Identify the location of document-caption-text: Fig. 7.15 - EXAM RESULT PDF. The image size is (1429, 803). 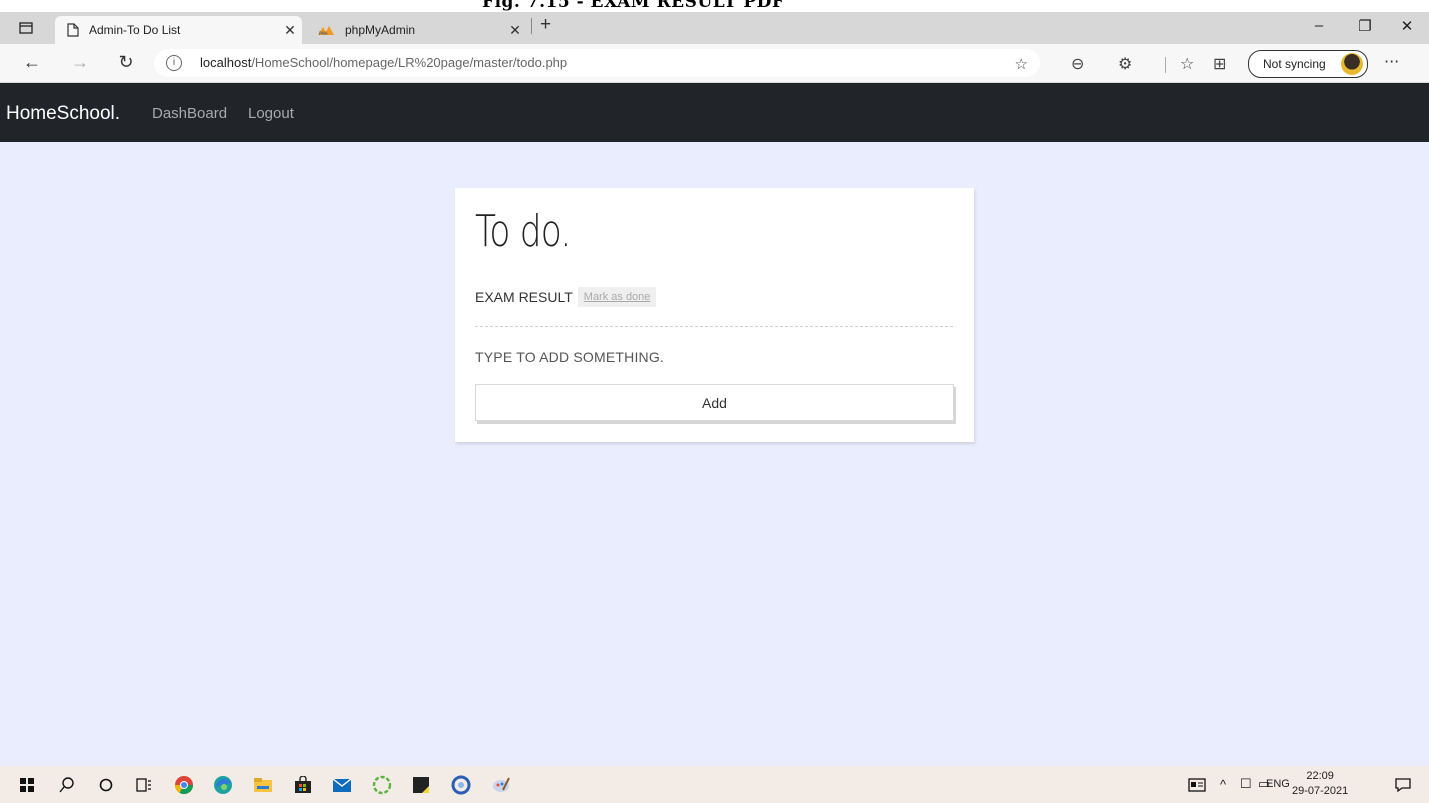
(633, 6).